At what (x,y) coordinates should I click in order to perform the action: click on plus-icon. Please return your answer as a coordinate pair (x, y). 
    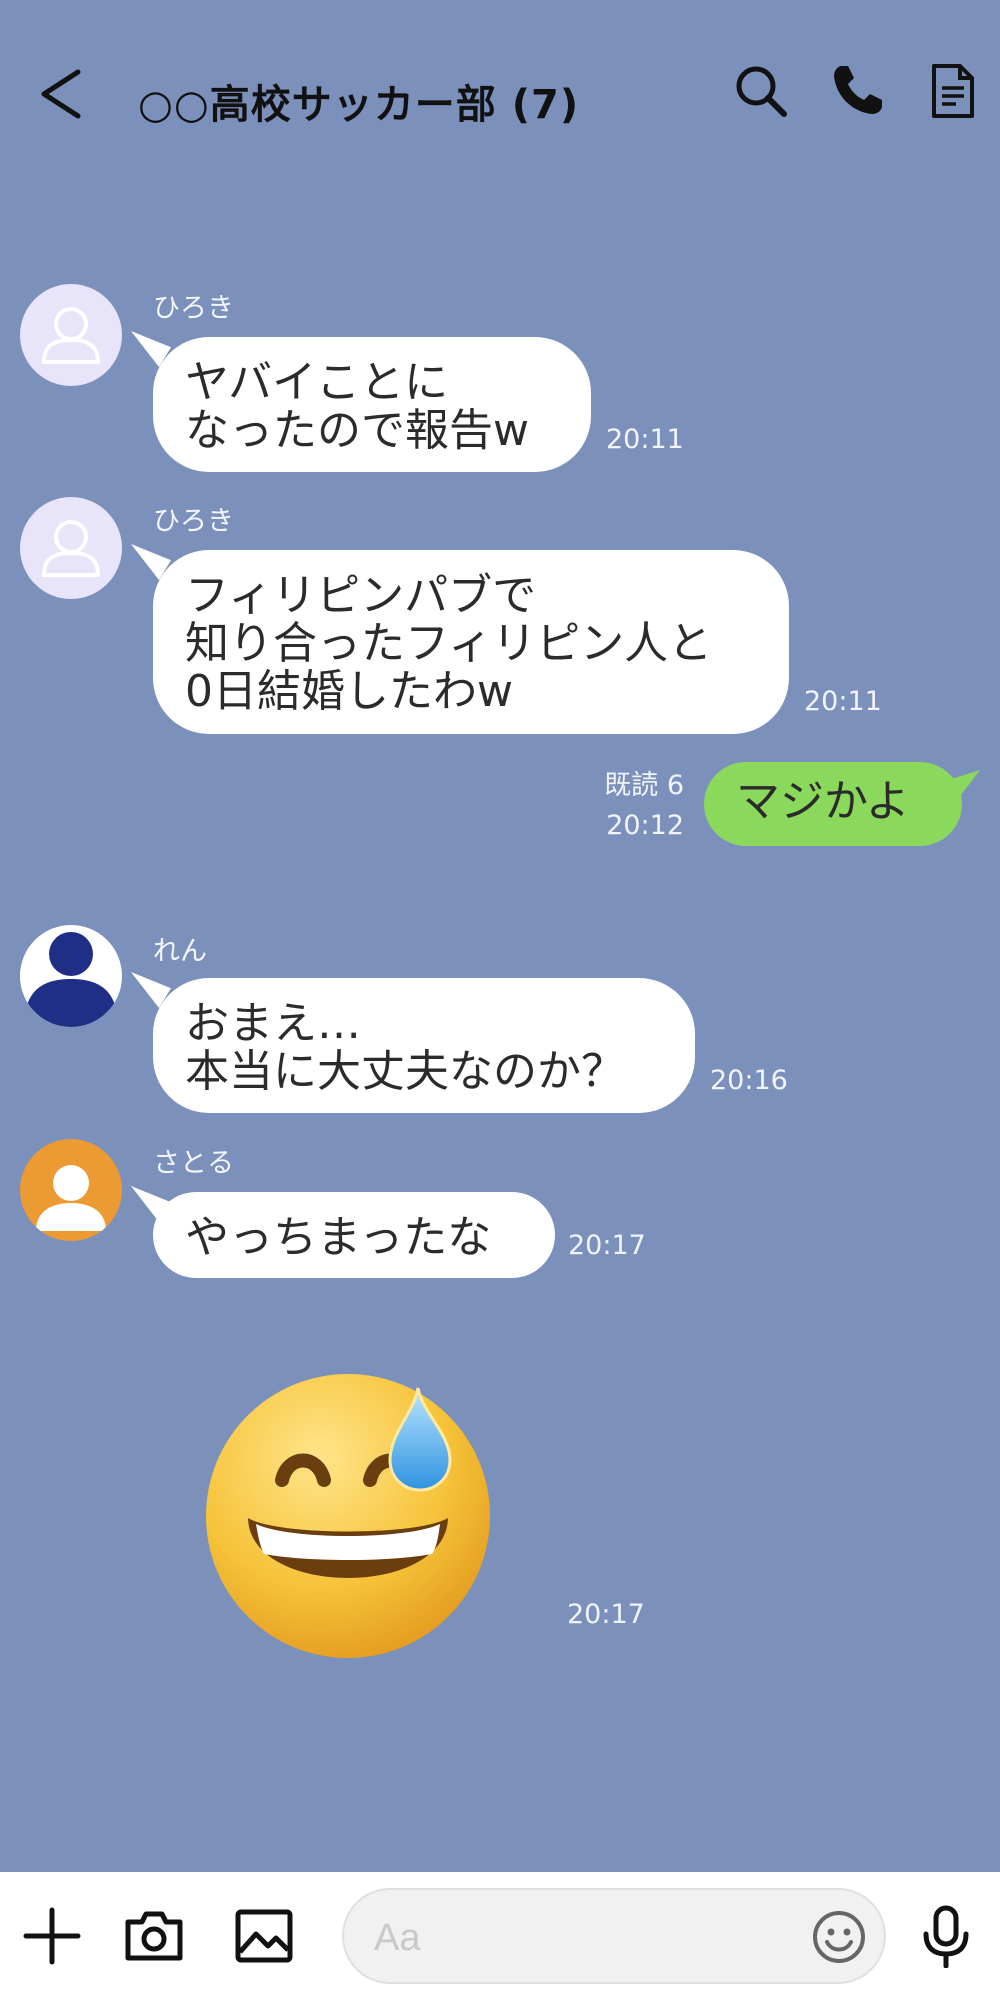
    Looking at the image, I should click on (52, 1936).